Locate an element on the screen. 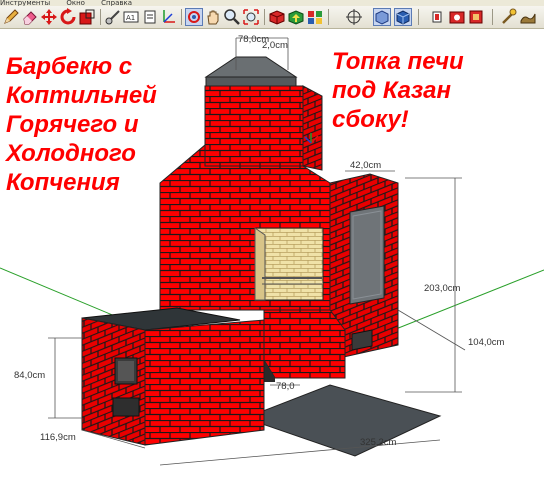 This screenshot has height=477, width=544. caption-left-line: Горячего и is located at coordinates (72, 124).